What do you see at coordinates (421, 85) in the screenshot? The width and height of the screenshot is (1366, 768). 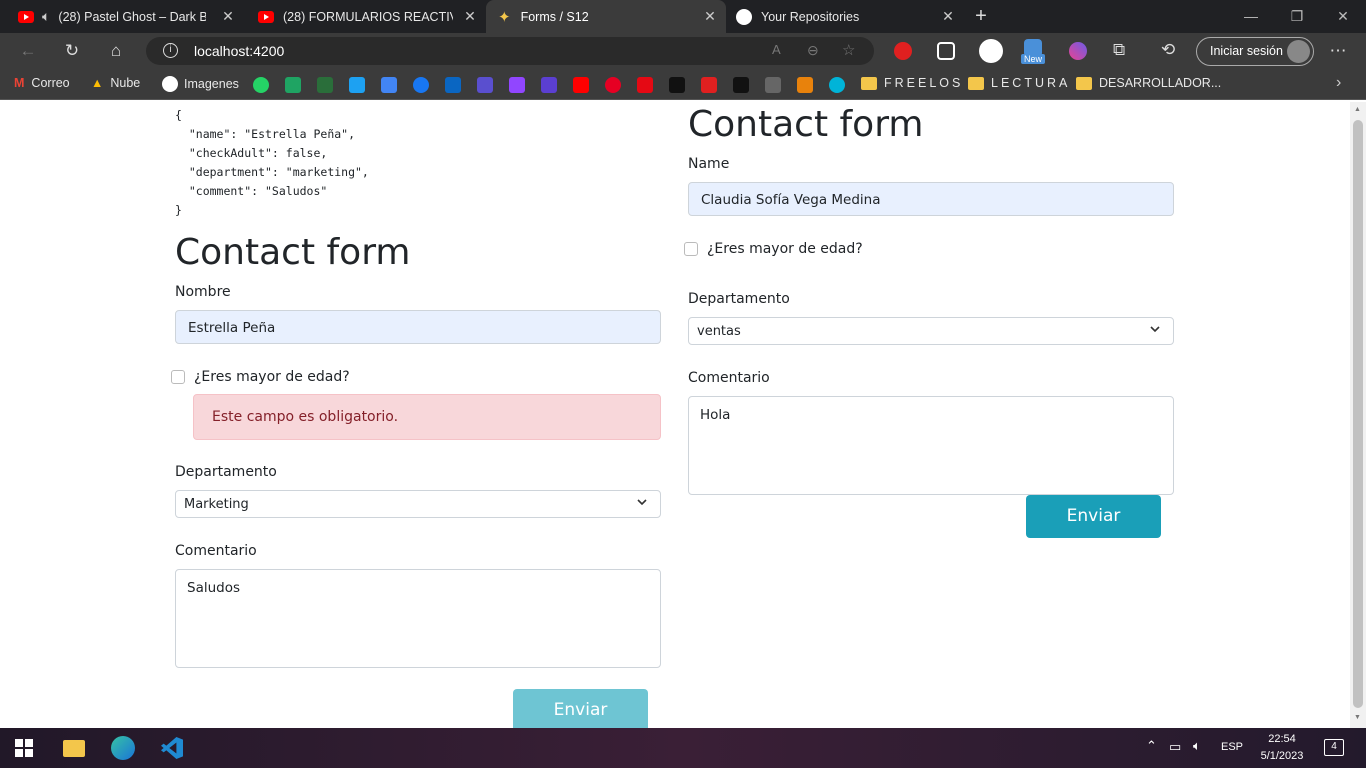 I see `facebook-icon` at bounding box center [421, 85].